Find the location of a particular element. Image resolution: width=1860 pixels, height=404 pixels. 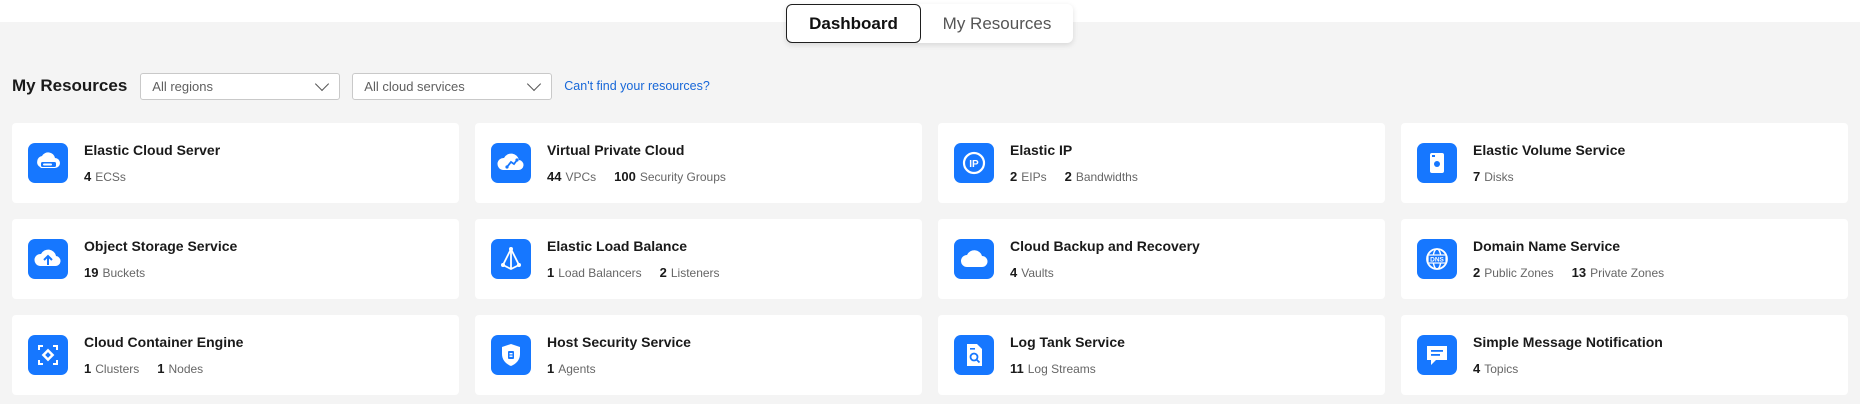

svg-text: IP is located at coordinates (974, 164).